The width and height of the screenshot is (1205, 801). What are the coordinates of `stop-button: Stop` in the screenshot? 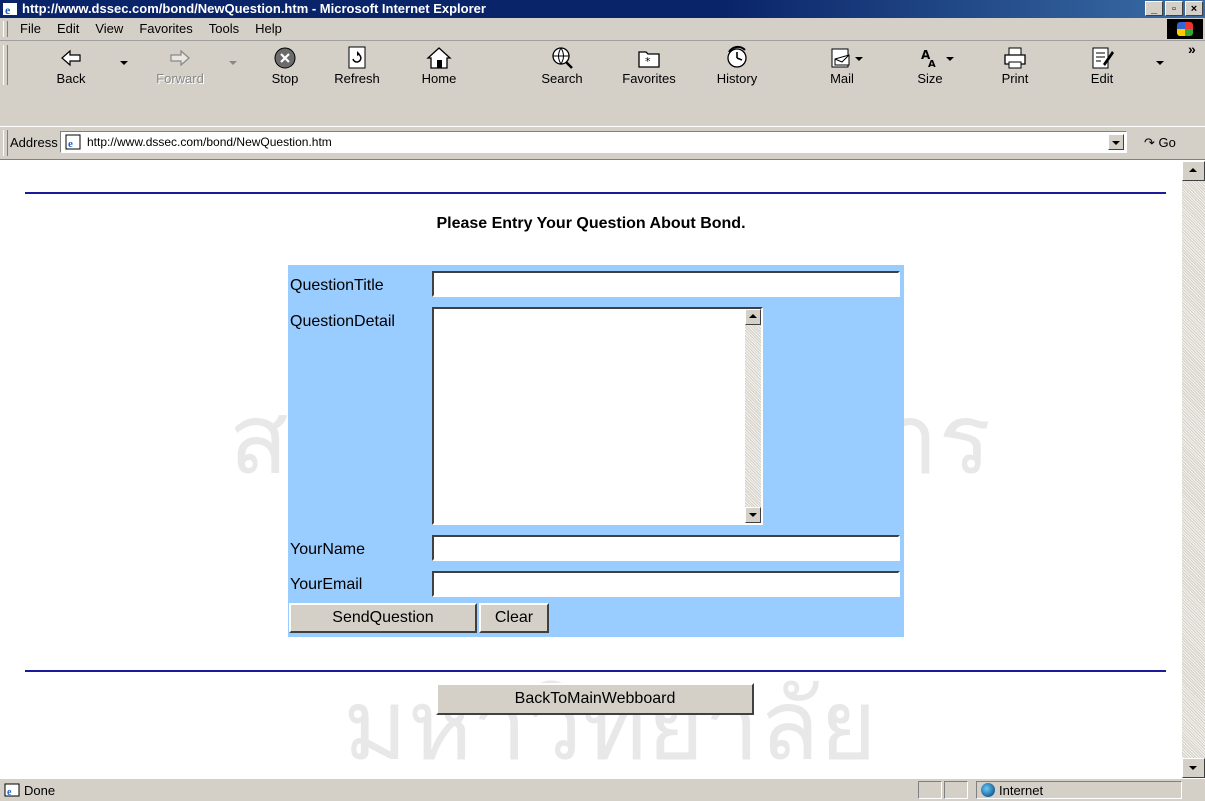 It's located at (285, 68).